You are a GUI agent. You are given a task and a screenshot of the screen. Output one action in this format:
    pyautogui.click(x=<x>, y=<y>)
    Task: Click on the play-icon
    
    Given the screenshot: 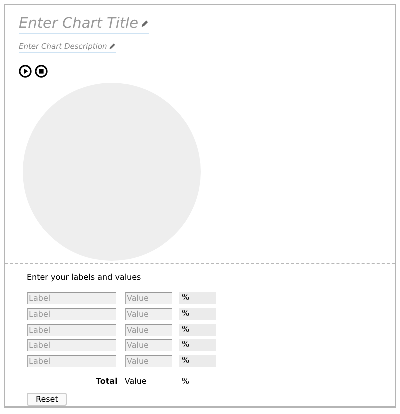 What is the action you would take?
    pyautogui.click(x=25, y=71)
    